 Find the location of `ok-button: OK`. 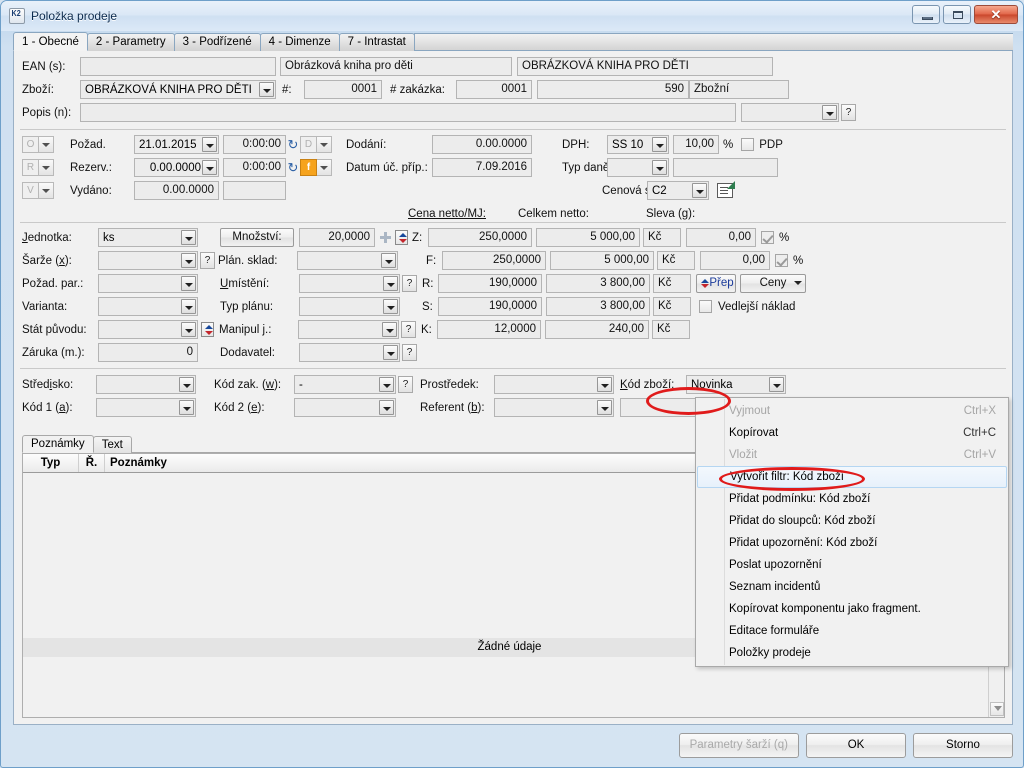

ok-button: OK is located at coordinates (856, 745).